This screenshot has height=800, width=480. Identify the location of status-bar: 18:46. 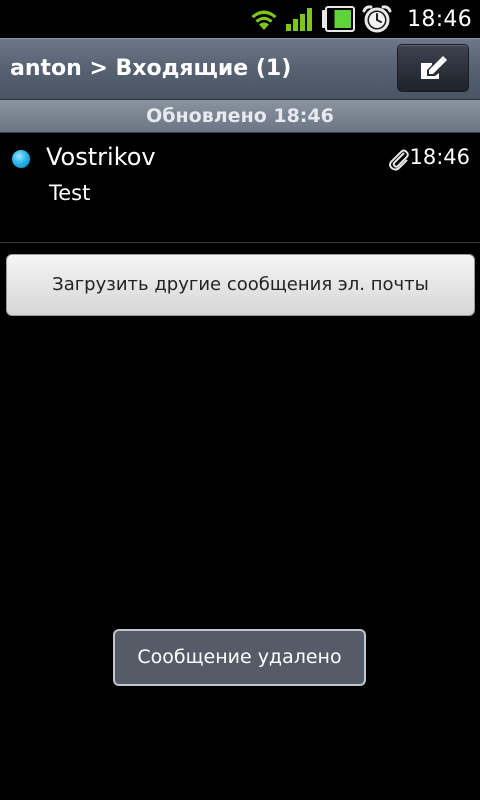
(240, 19).